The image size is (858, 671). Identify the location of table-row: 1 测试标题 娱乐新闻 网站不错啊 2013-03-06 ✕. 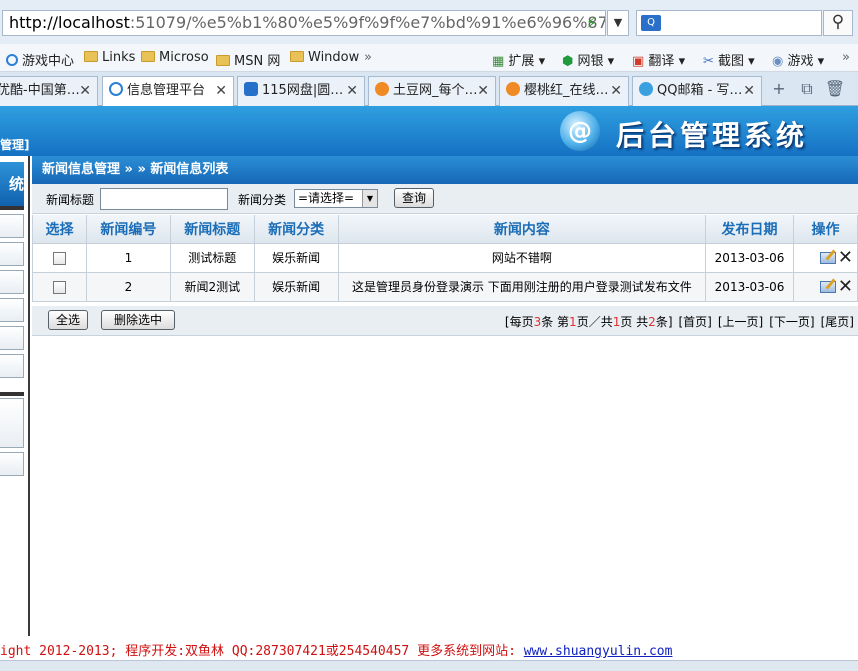
(445, 257).